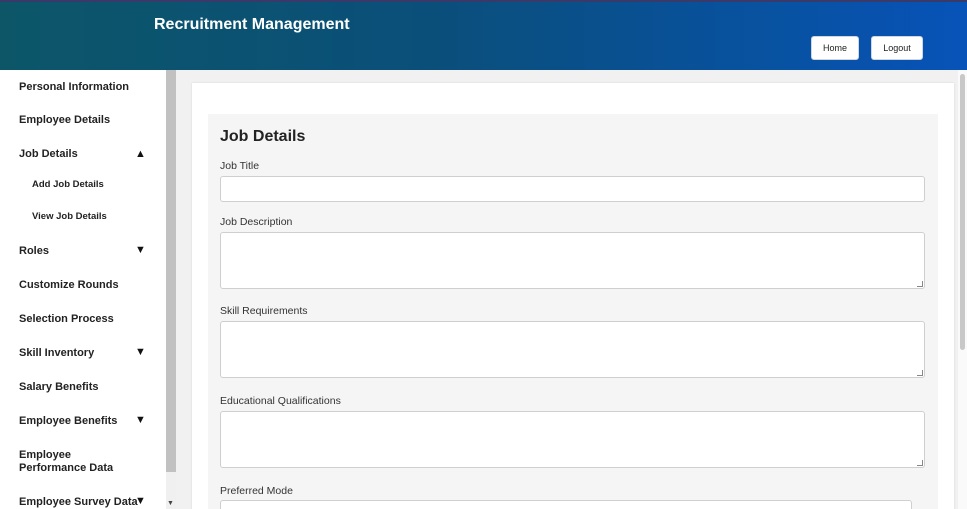 The image size is (967, 509). What do you see at coordinates (572, 439) in the screenshot?
I see `educational-qualifications-textarea` at bounding box center [572, 439].